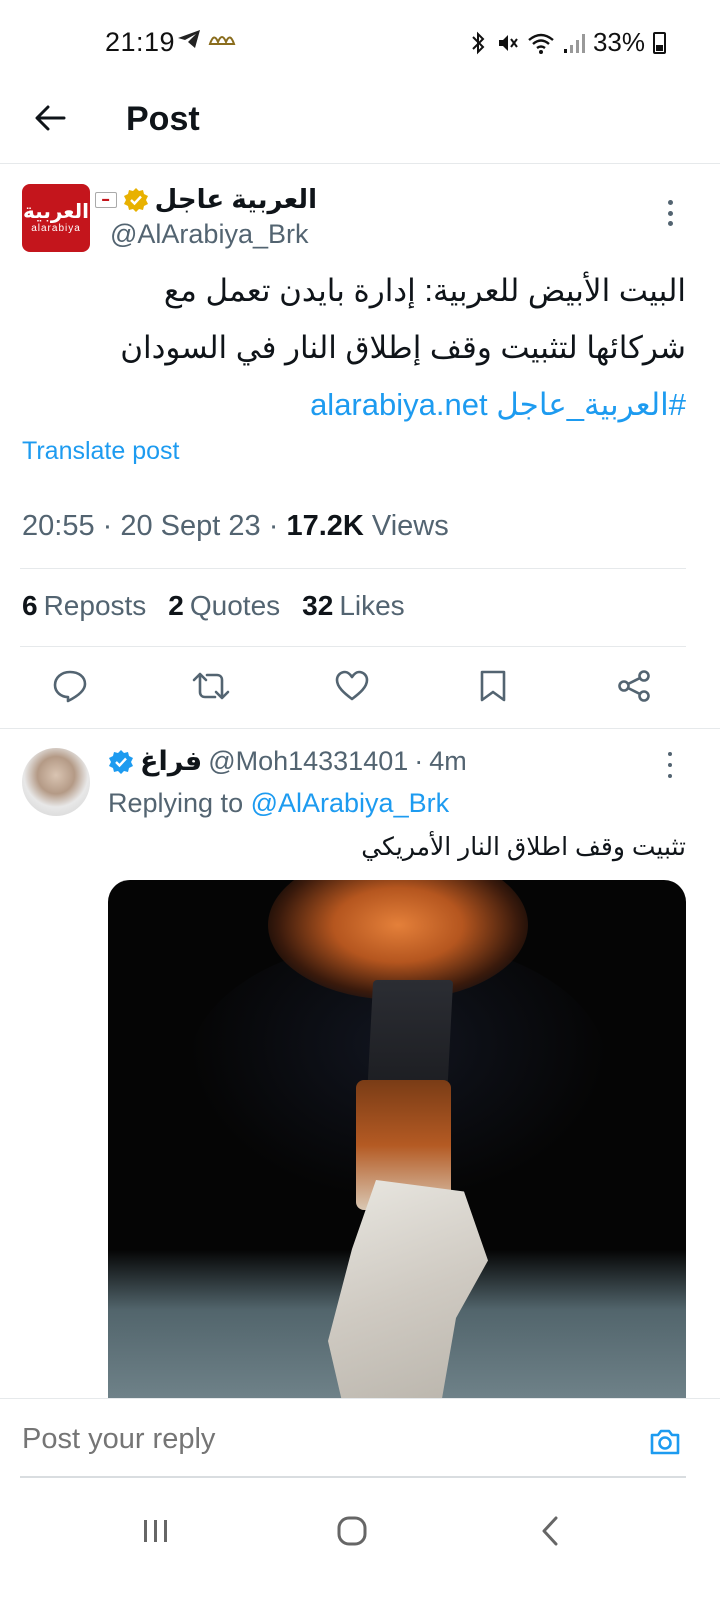 The height and width of the screenshot is (1600, 720). I want to click on post-links: #العربية_عاجل alarabiya.net, so click(353, 404).